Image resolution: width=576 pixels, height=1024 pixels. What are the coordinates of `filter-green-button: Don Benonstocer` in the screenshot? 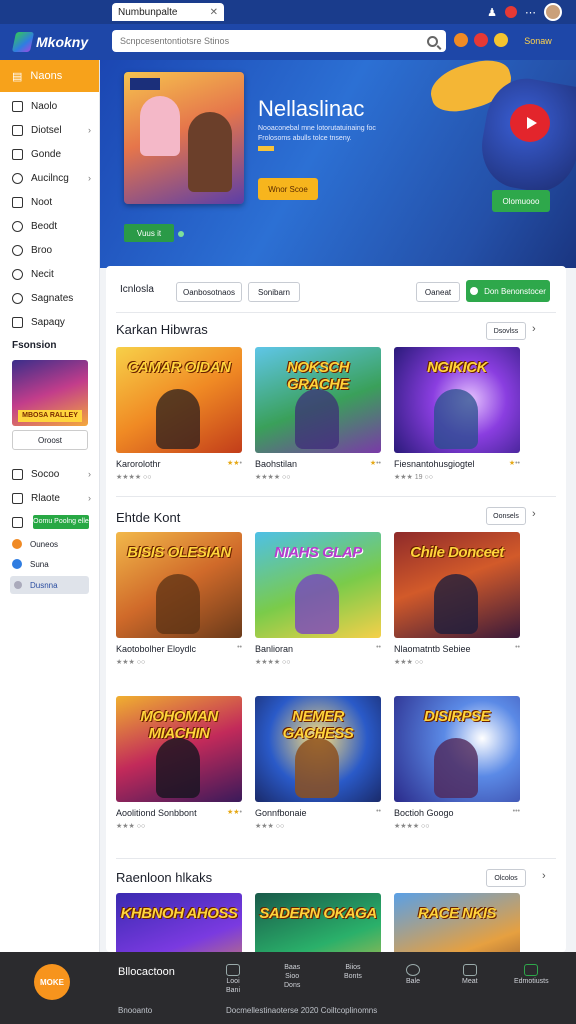 It's located at (508, 291).